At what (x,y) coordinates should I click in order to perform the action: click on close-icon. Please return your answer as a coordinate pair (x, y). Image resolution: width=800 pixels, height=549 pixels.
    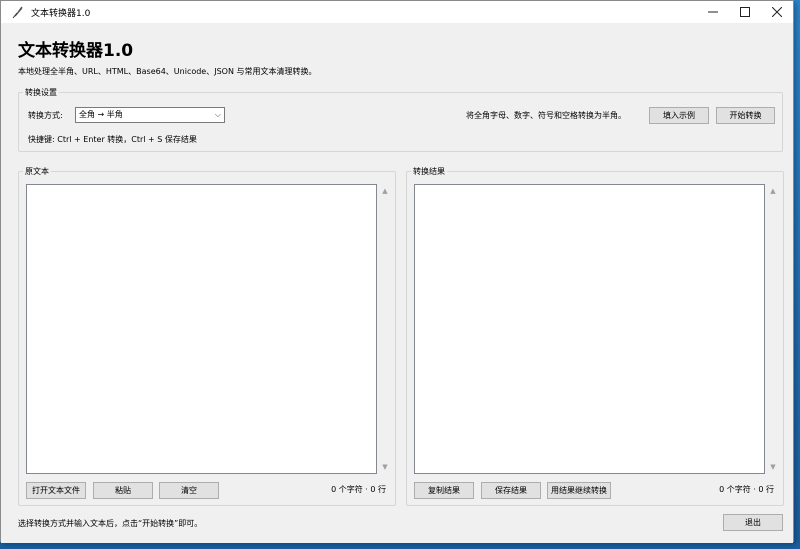
    Looking at the image, I should click on (777, 12).